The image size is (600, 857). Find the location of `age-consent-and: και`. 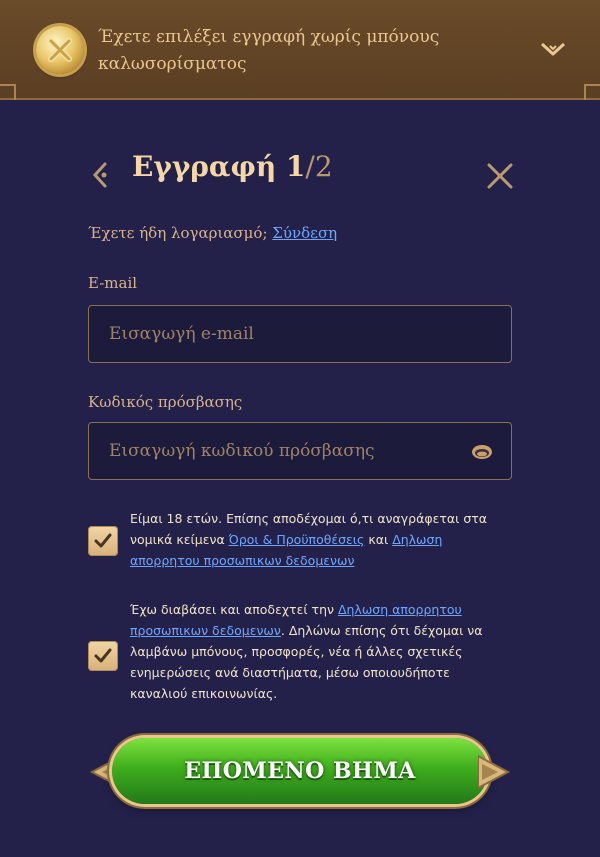

age-consent-and: και is located at coordinates (378, 539).